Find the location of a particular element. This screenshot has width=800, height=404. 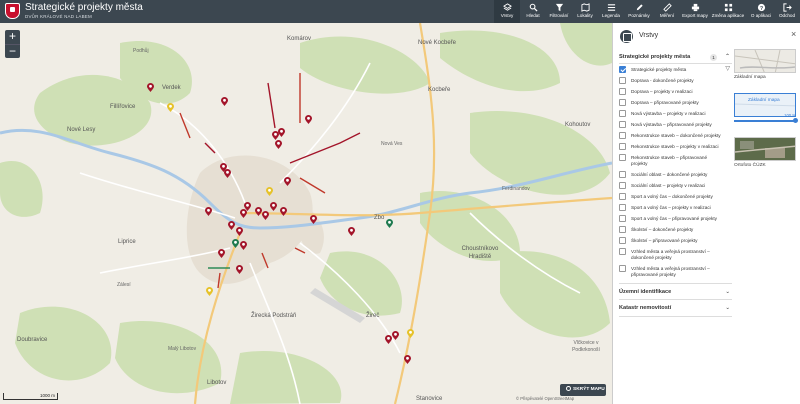

layer-item: Doprava – připravované projekty is located at coordinates (675, 102).